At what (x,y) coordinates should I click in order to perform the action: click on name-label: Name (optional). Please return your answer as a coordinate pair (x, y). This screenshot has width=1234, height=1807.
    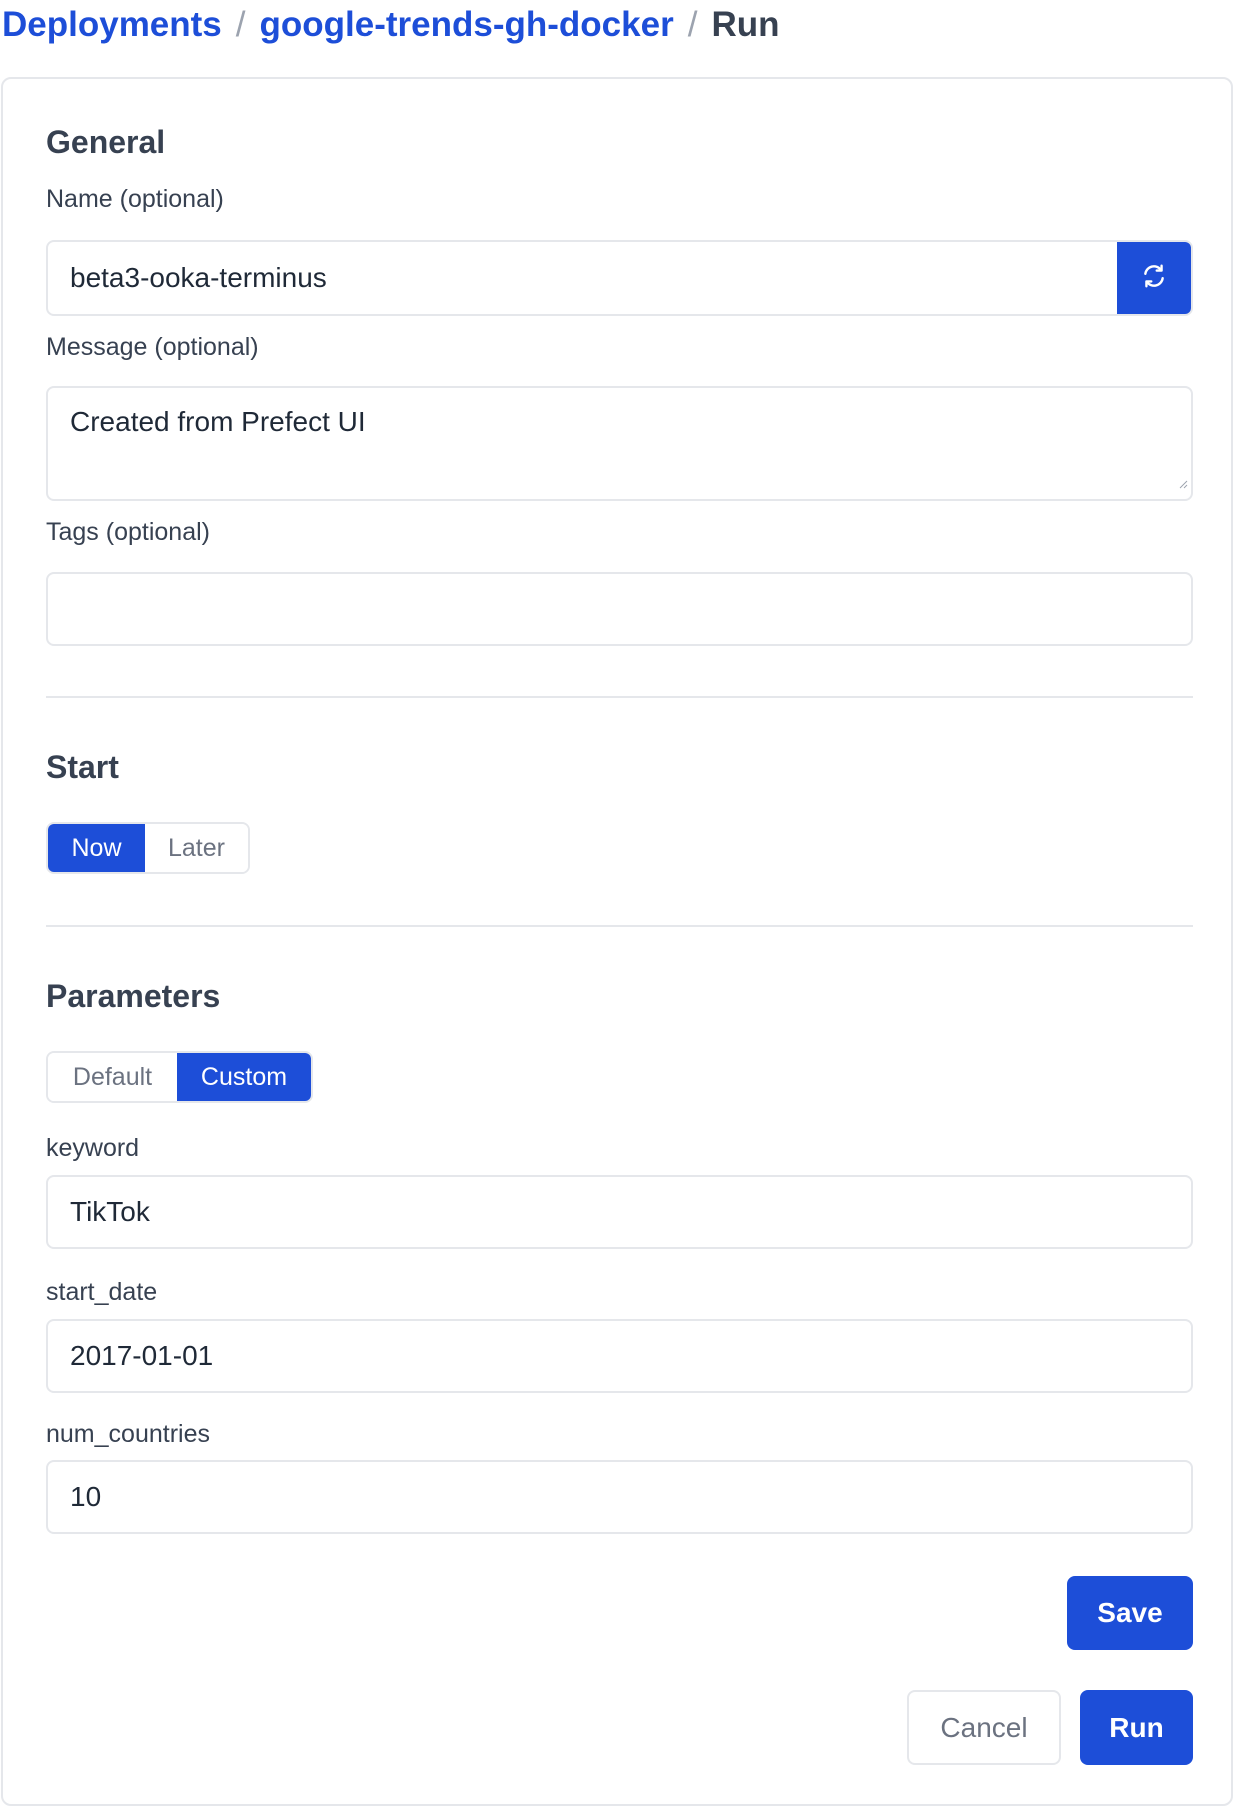
    Looking at the image, I should click on (135, 199).